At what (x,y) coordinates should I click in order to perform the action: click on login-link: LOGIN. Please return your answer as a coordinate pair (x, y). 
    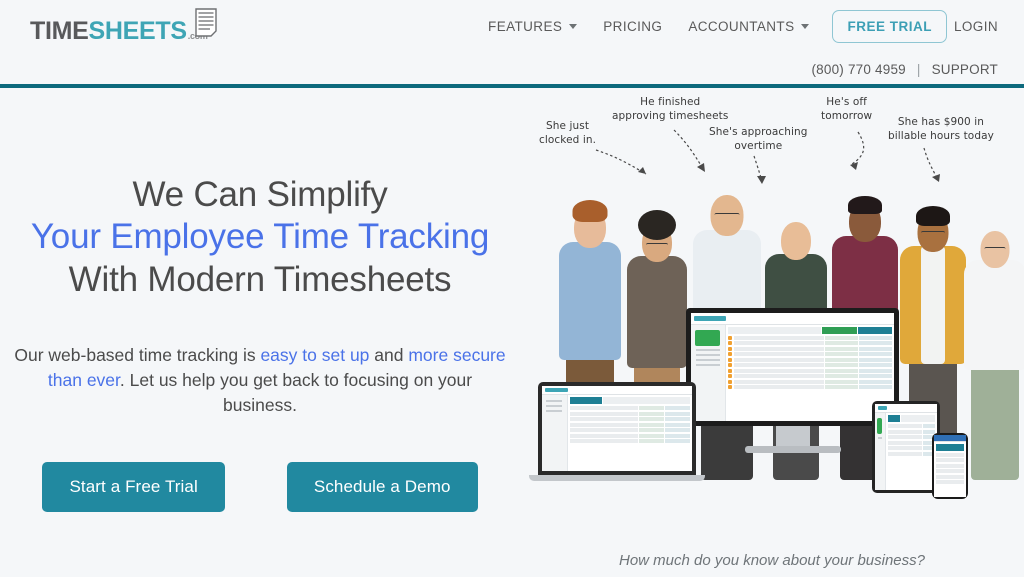
    Looking at the image, I should click on (982, 26).